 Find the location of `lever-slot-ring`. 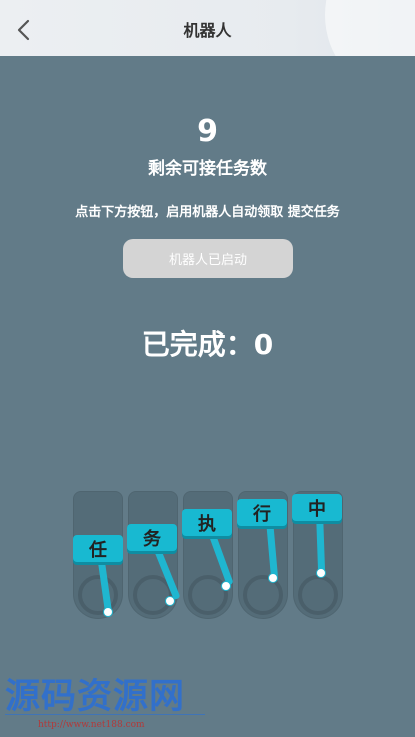

lever-slot-ring is located at coordinates (318, 595).